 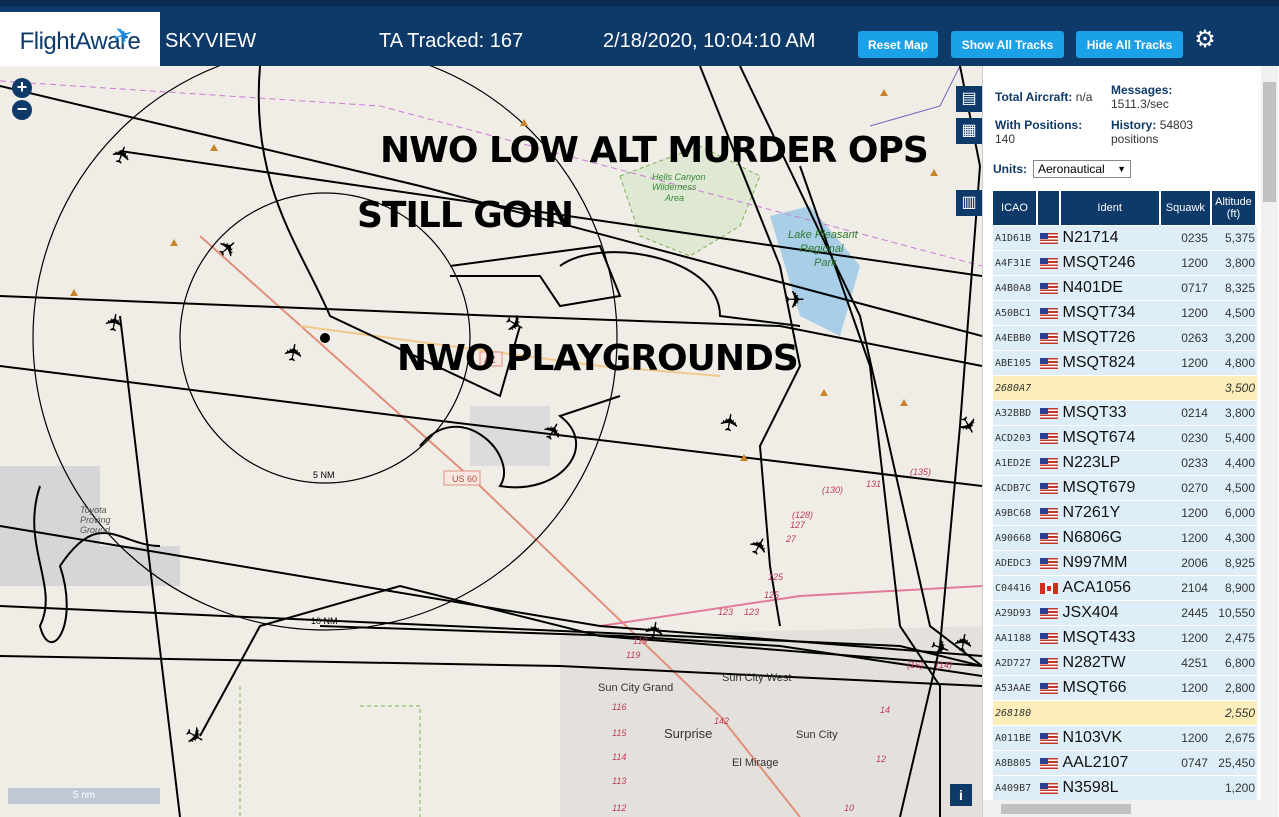 I want to click on icao-cell: A409B7, so click(x=1016, y=788).